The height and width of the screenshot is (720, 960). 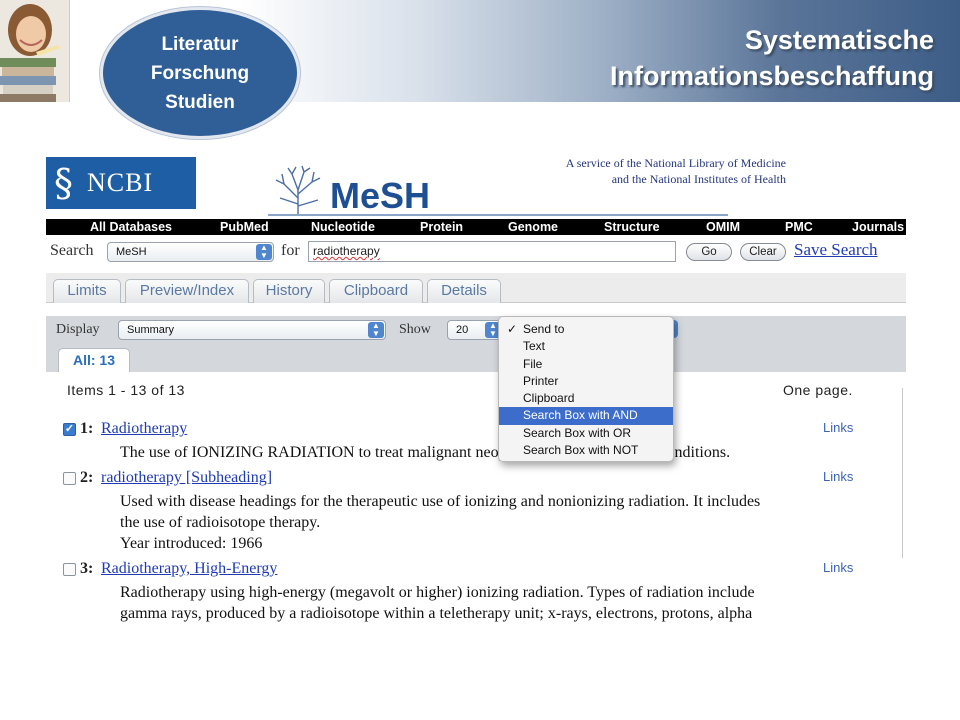 What do you see at coordinates (346, 251) in the screenshot?
I see `search-input-value: radiotherapy` at bounding box center [346, 251].